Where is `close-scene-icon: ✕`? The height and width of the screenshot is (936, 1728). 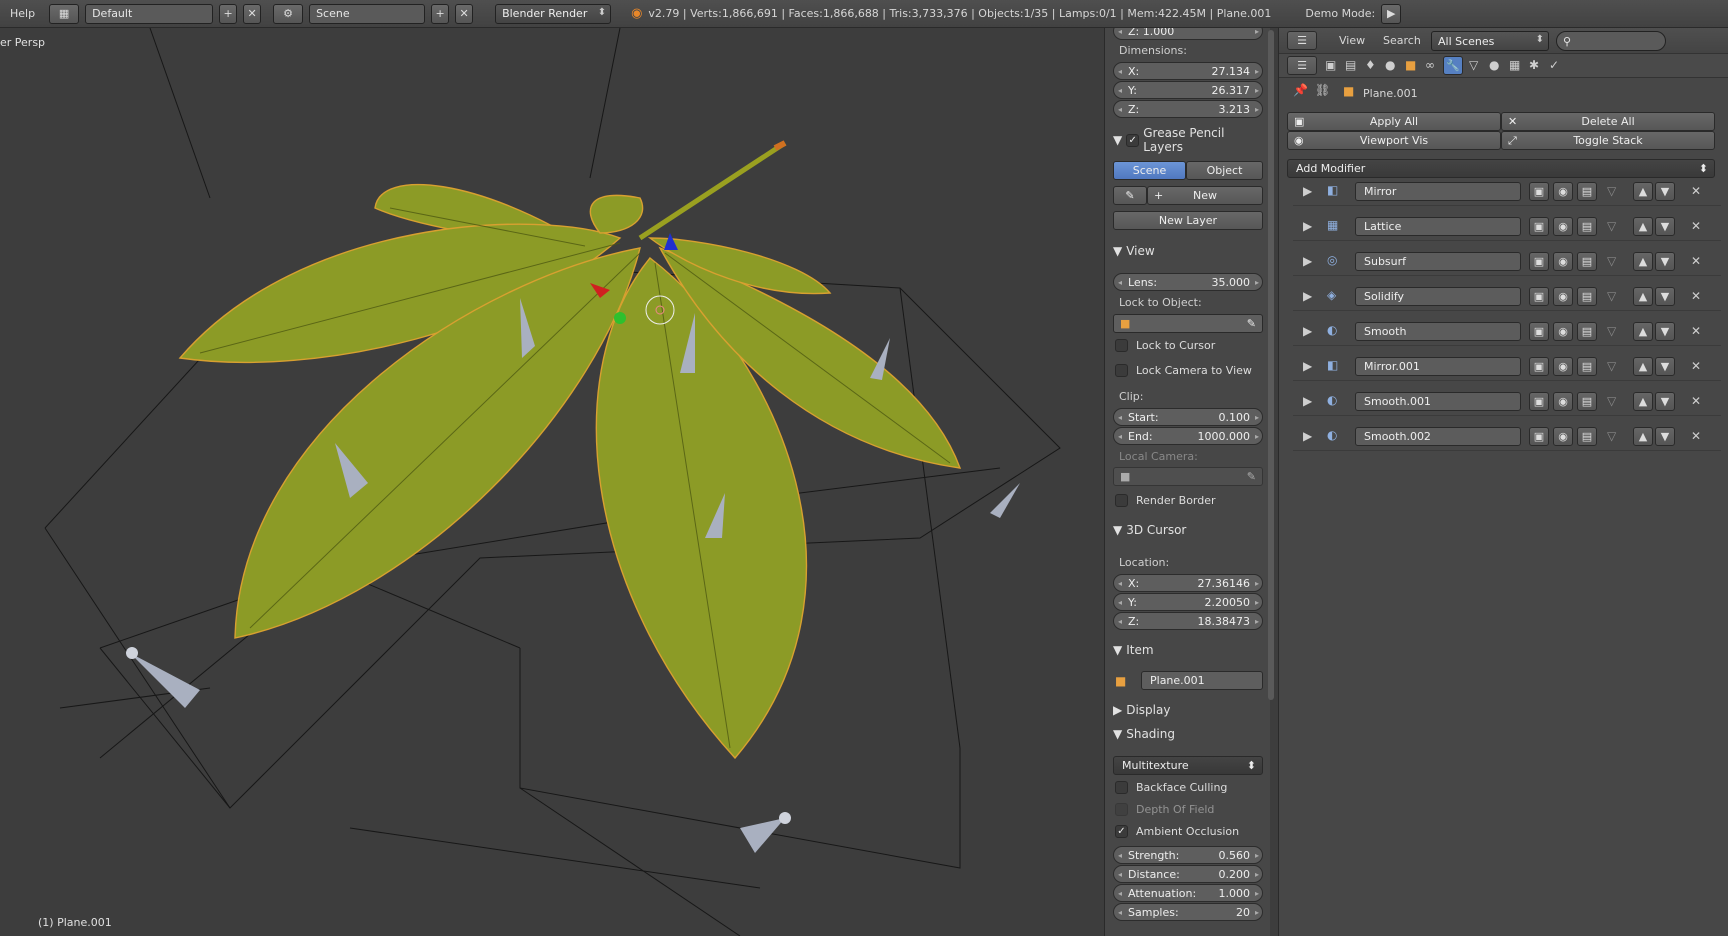
close-scene-icon: ✕ is located at coordinates (464, 13).